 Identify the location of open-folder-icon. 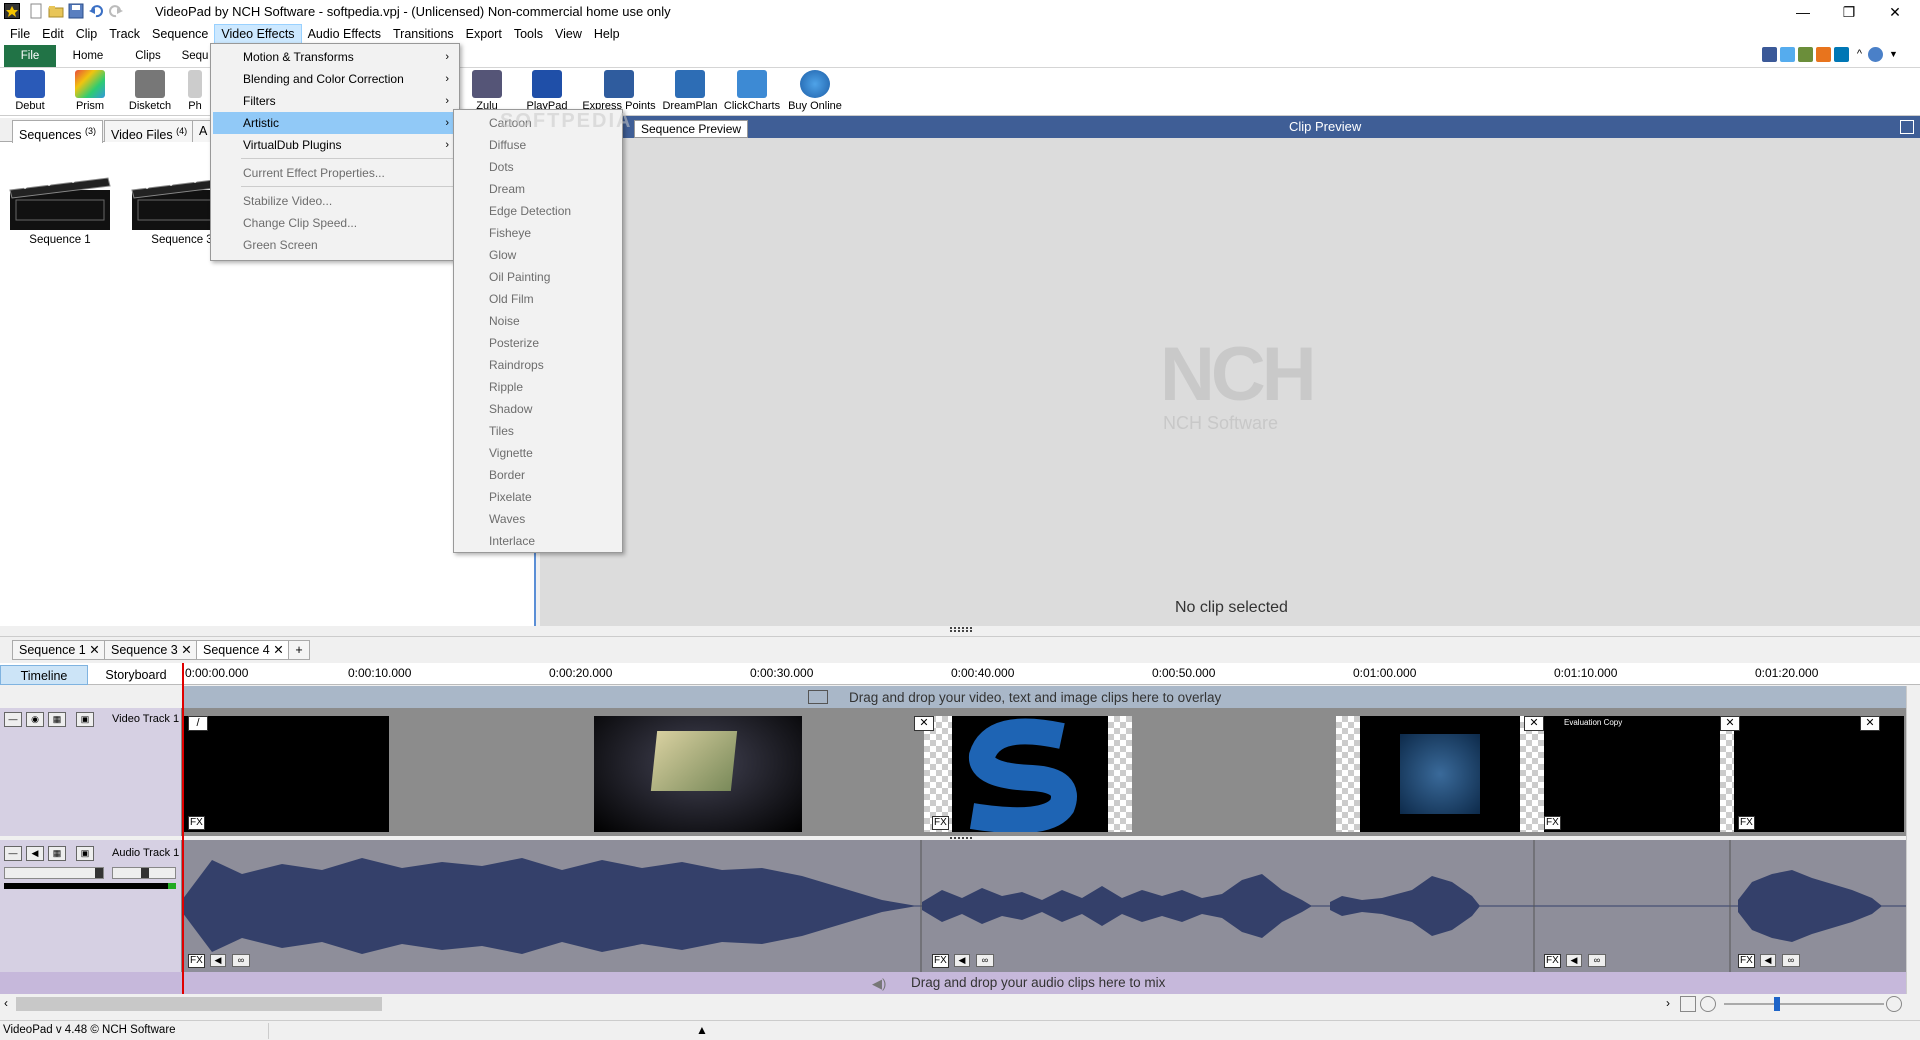
(56, 11).